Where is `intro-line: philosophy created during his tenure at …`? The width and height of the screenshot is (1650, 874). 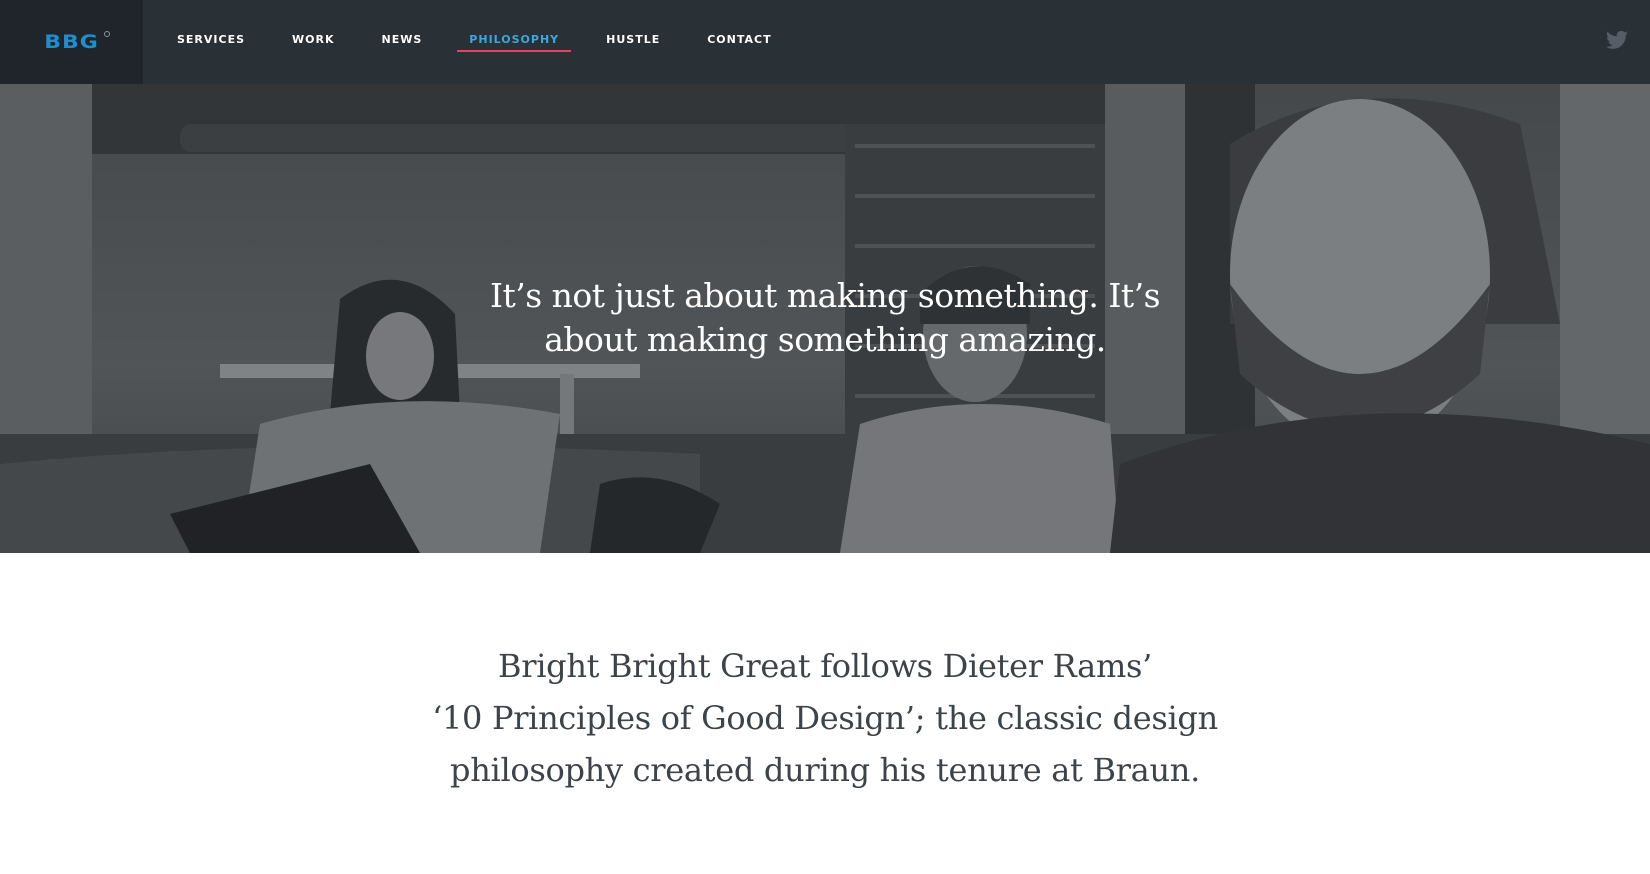 intro-line: philosophy created during his tenure at … is located at coordinates (825, 770).